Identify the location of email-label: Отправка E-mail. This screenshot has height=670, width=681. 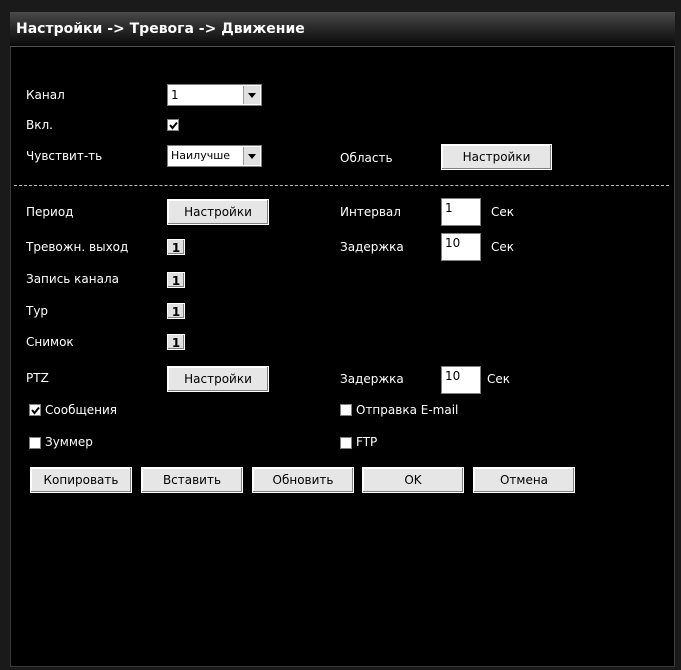
(407, 410).